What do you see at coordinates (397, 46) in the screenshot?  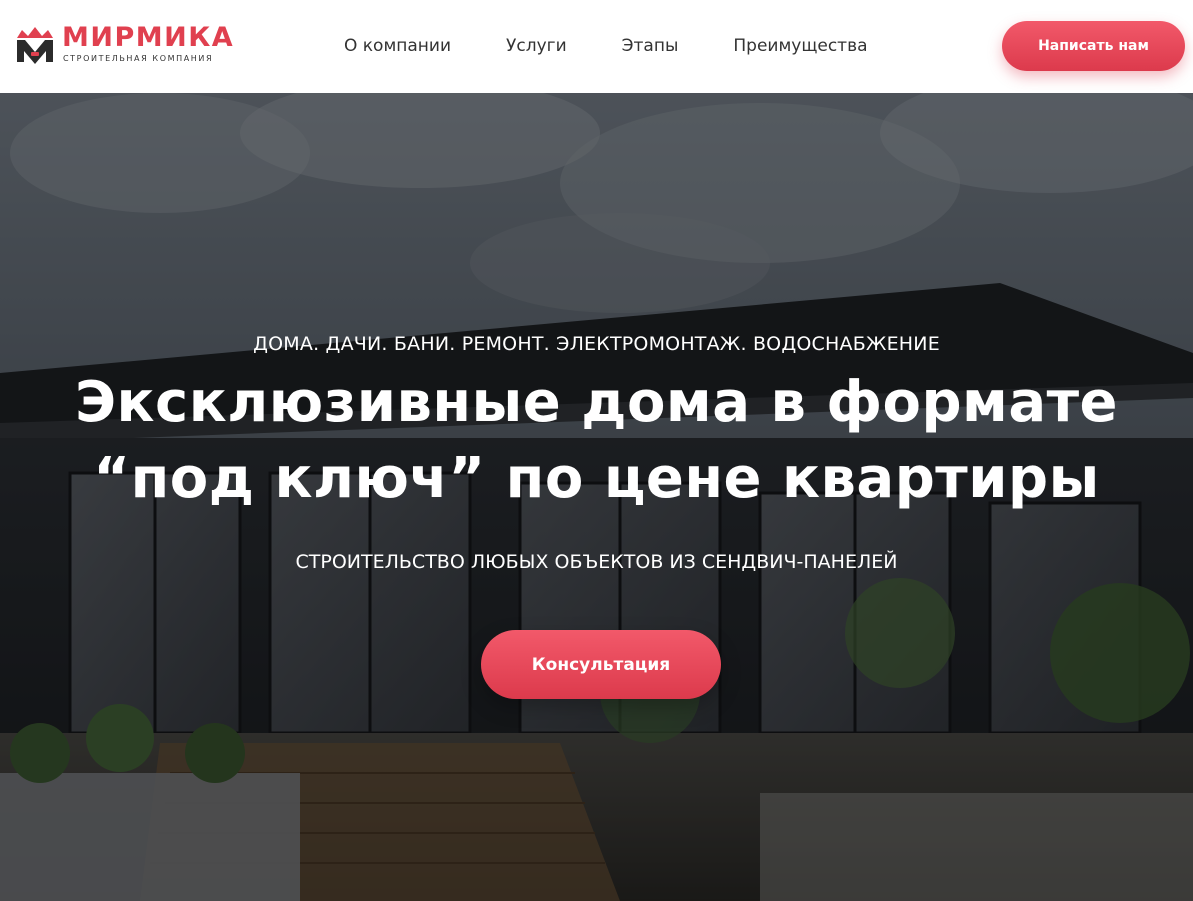 I see `nav-item-about: О компании` at bounding box center [397, 46].